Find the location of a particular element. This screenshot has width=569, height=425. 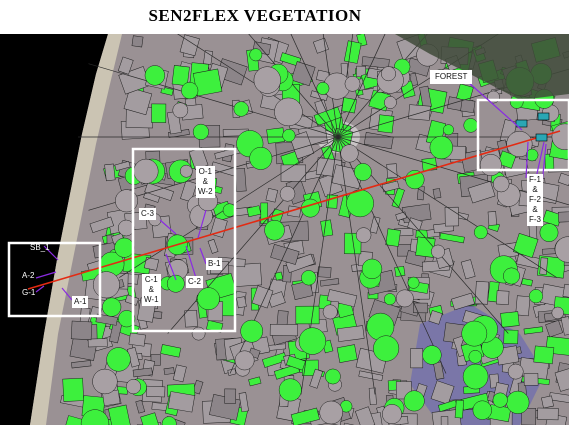

g1-label: G-1 is located at coordinates (29, 292).